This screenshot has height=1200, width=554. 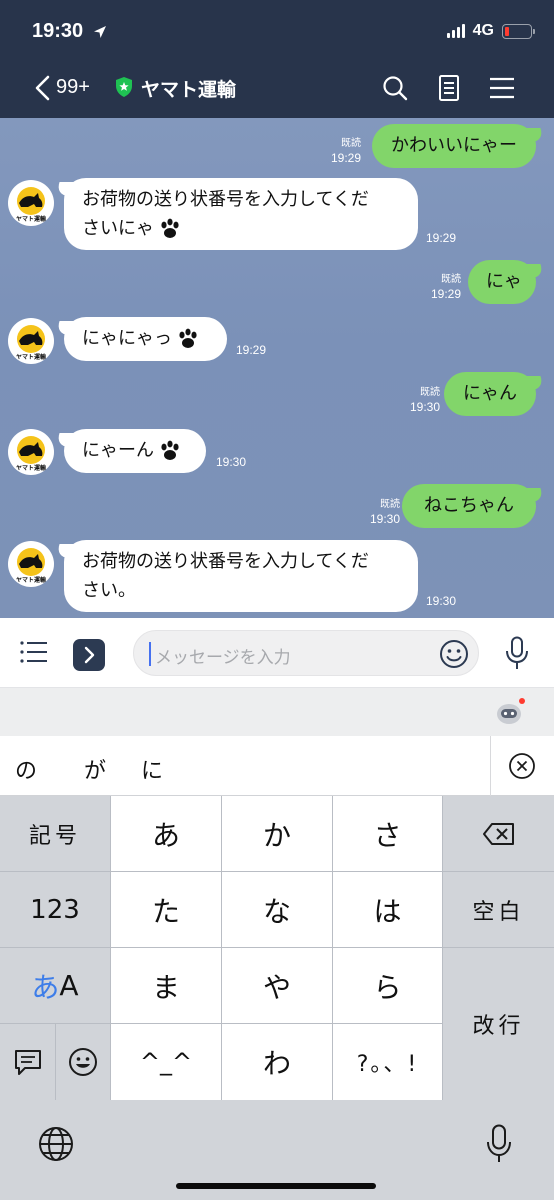 What do you see at coordinates (276, 1186) in the screenshot?
I see `home-indicator` at bounding box center [276, 1186].